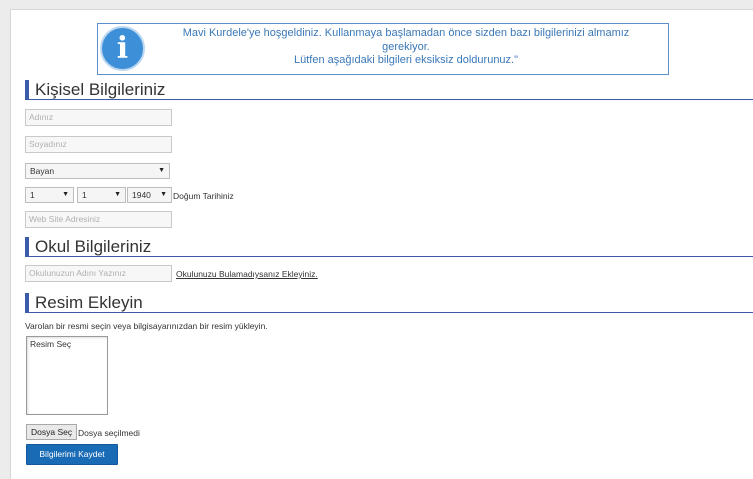  I want to click on first-name-input: Adınız, so click(98, 117).